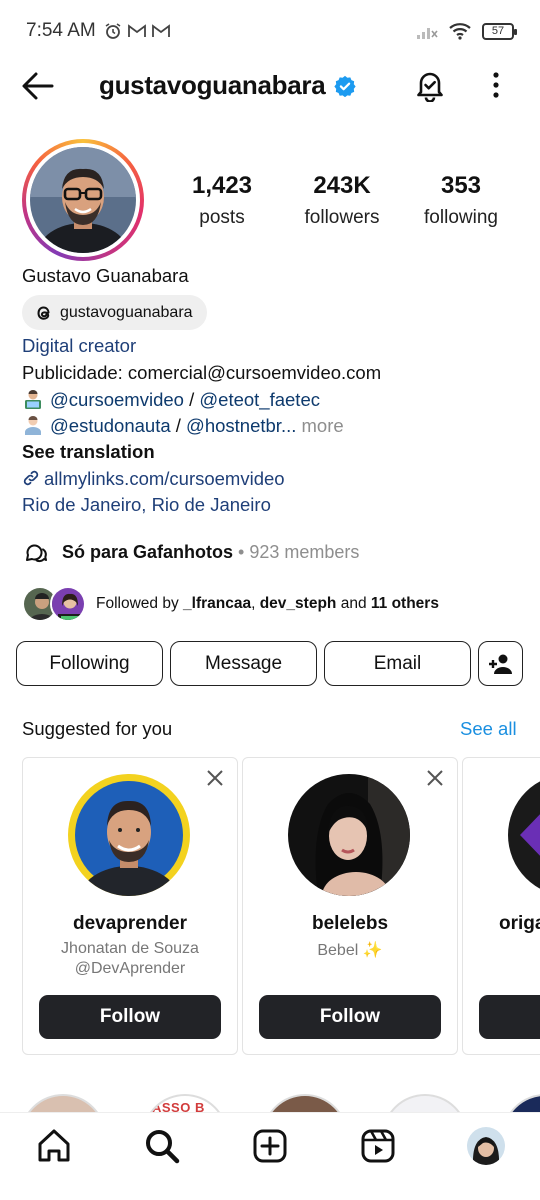  I want to click on stat-posts: 1,423 posts, so click(222, 200).